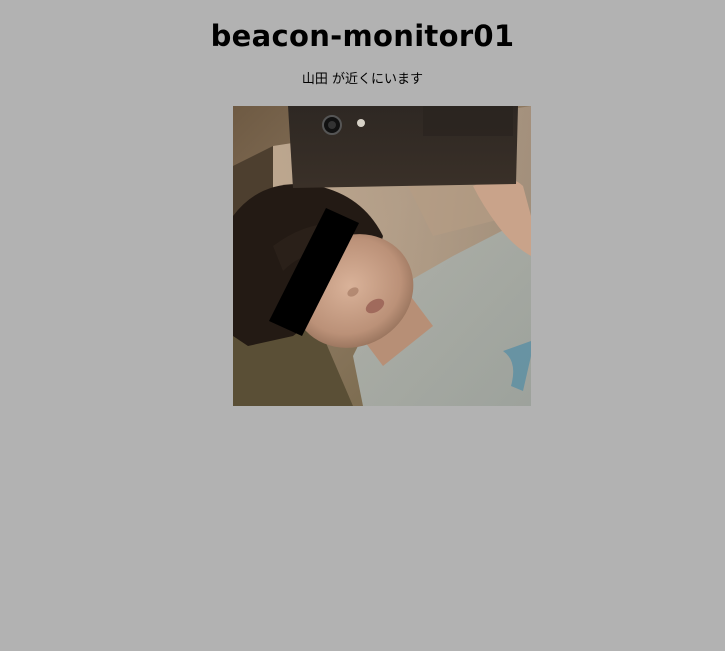 This screenshot has width=725, height=651. Describe the element at coordinates (362, 79) in the screenshot. I see `proximity-message: 山田 が近くにいます` at that location.